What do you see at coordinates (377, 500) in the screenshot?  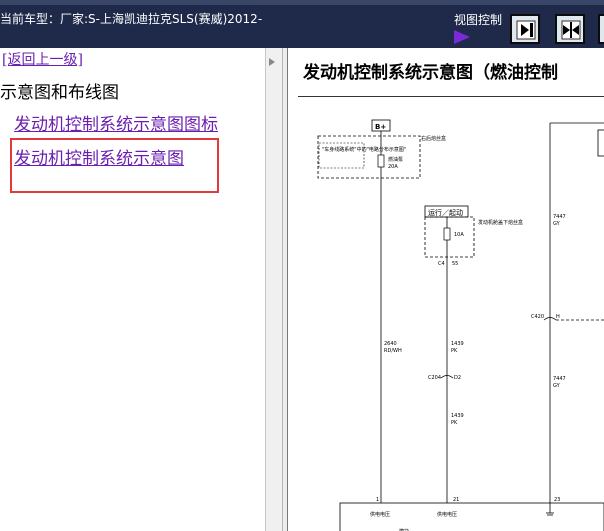 I see `pin1-label: 1` at bounding box center [377, 500].